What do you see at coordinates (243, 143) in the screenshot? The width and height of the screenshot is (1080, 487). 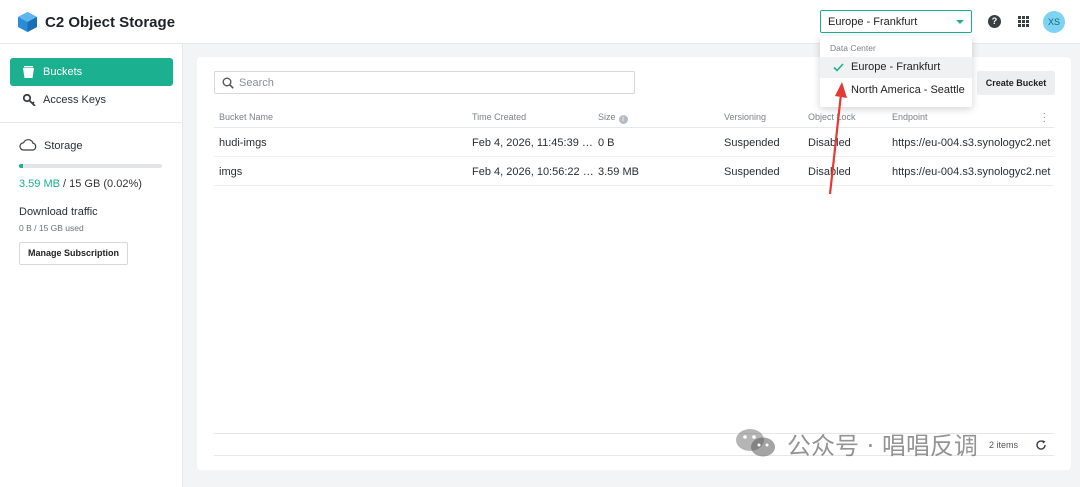 I see `cell-bucket-name: hudi-imgs` at bounding box center [243, 143].